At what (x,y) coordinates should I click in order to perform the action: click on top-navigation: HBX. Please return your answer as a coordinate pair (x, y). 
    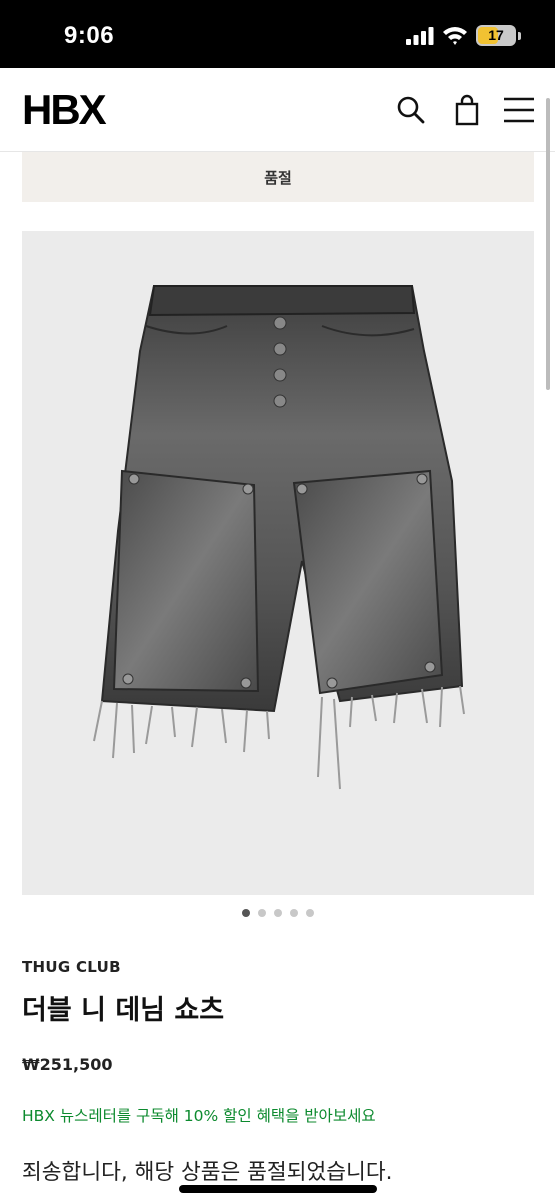
    Looking at the image, I should click on (277, 110).